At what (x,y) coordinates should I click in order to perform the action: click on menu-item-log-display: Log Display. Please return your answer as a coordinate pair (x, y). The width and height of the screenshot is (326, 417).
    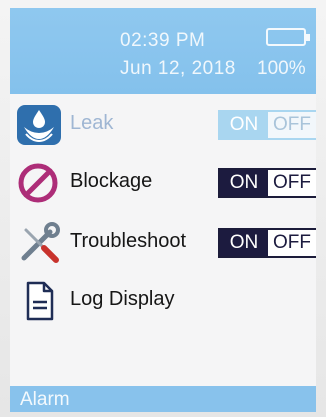
    Looking at the image, I should click on (163, 300).